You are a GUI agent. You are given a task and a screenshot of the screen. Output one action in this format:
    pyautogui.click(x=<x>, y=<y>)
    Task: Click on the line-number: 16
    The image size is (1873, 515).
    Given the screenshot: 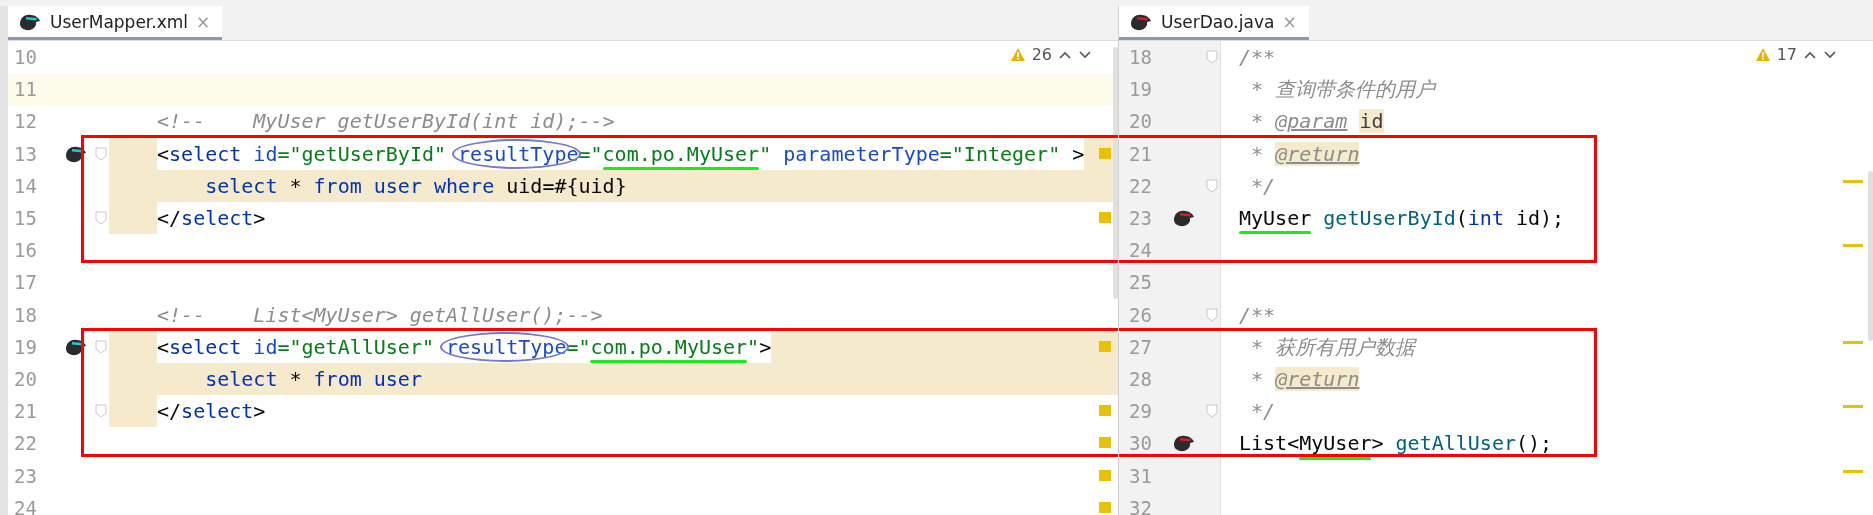 What is the action you would take?
    pyautogui.click(x=25, y=250)
    